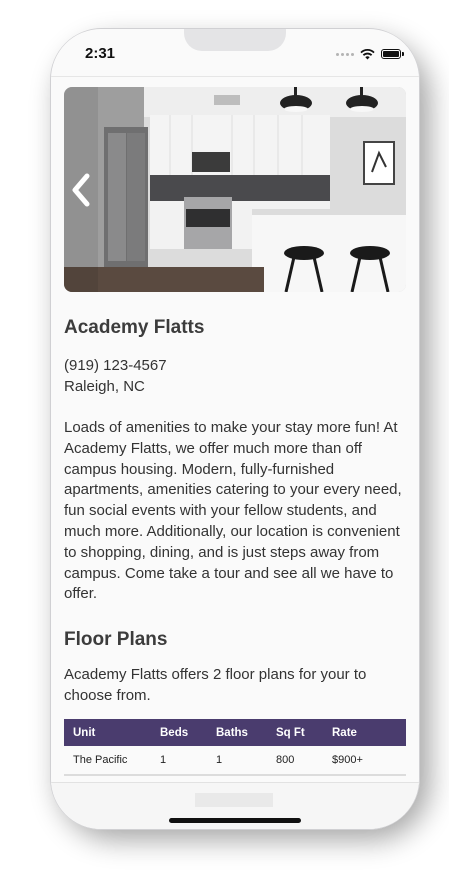  Describe the element at coordinates (344, 732) in the screenshot. I see `column-header-rate: Rate` at that location.